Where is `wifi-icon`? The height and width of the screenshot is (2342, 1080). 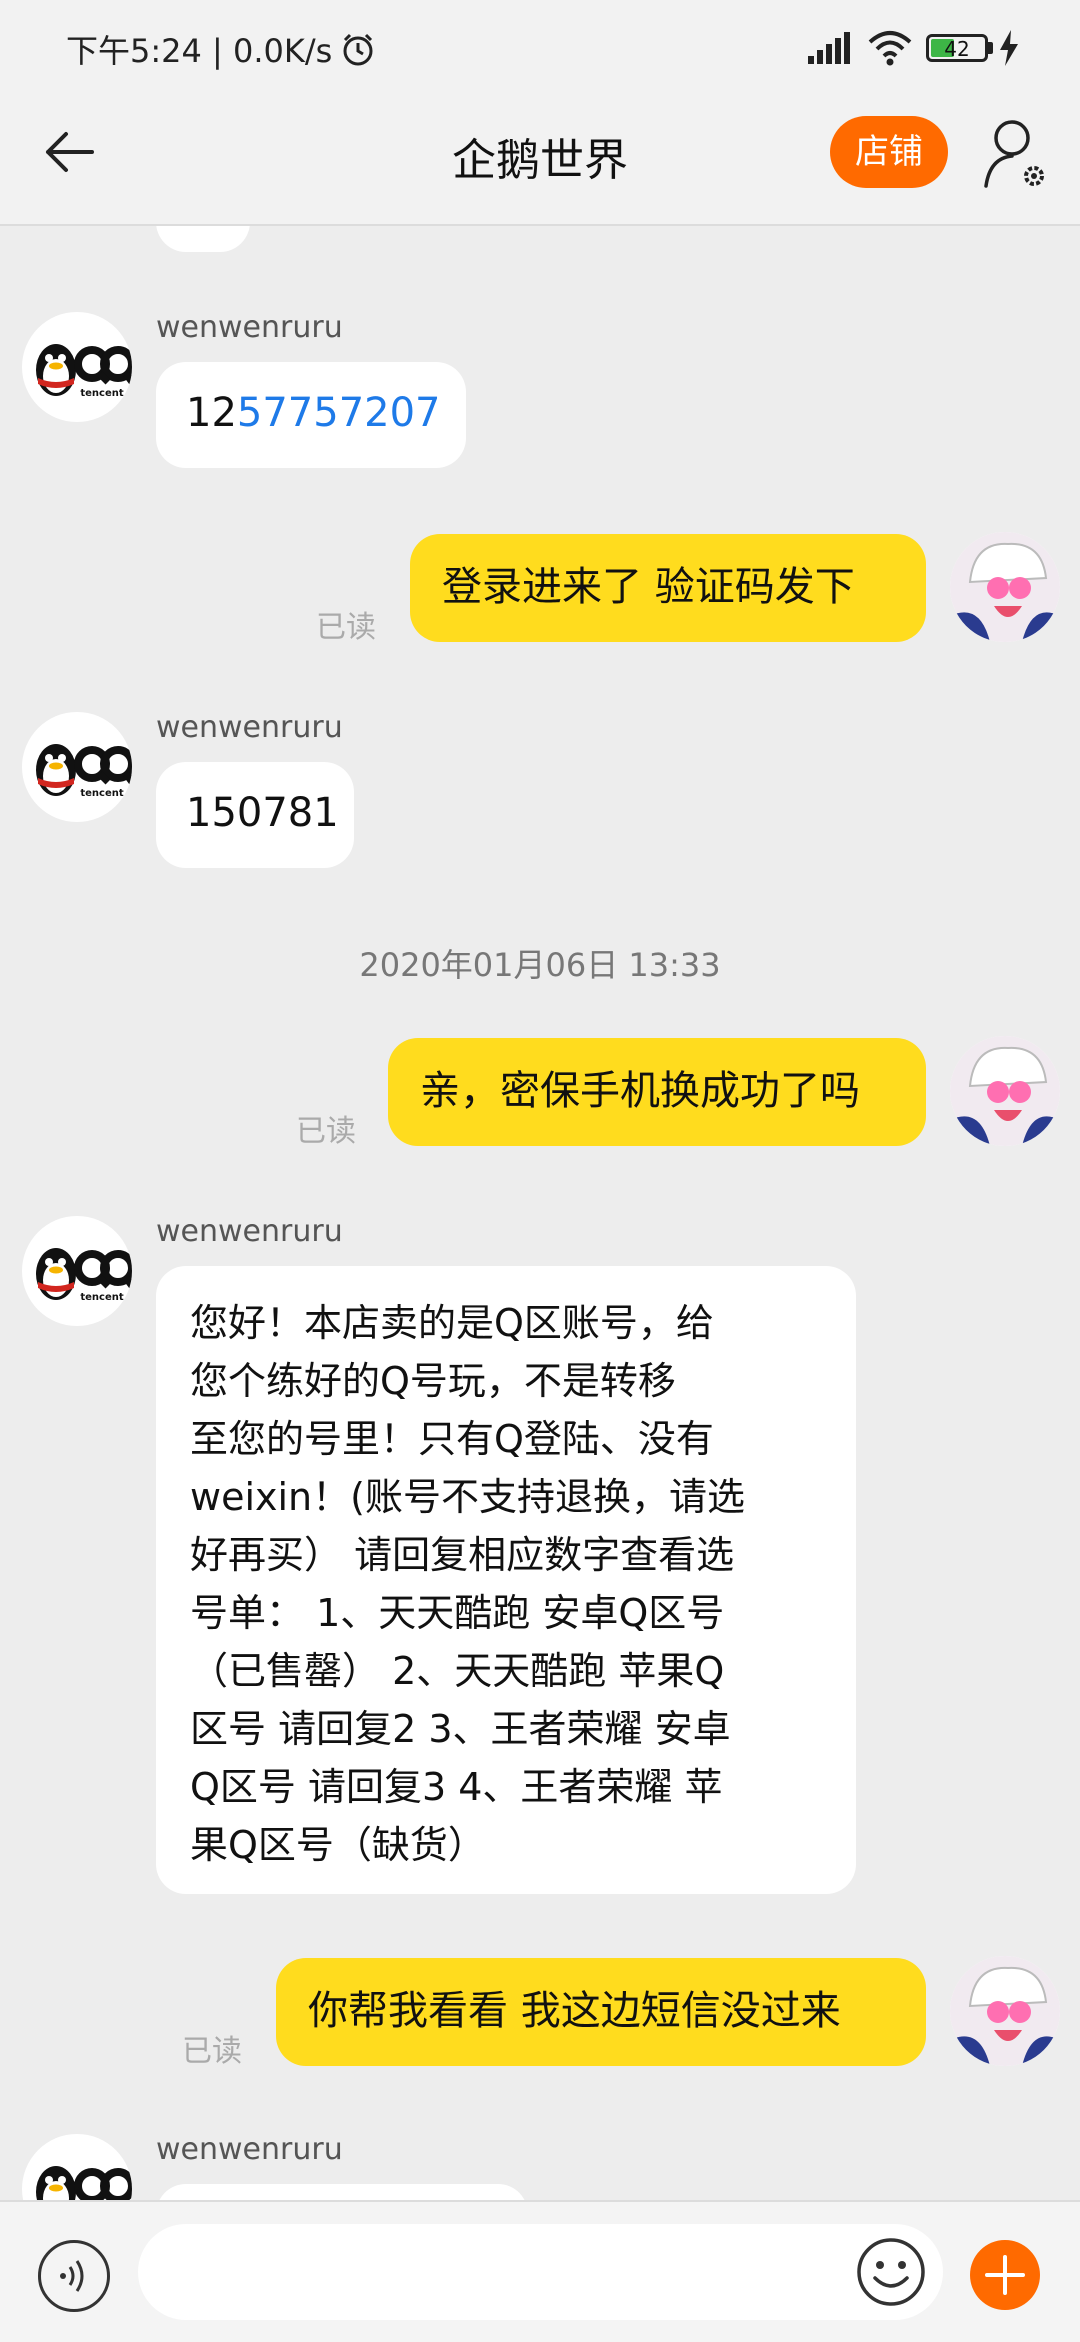 wifi-icon is located at coordinates (890, 48).